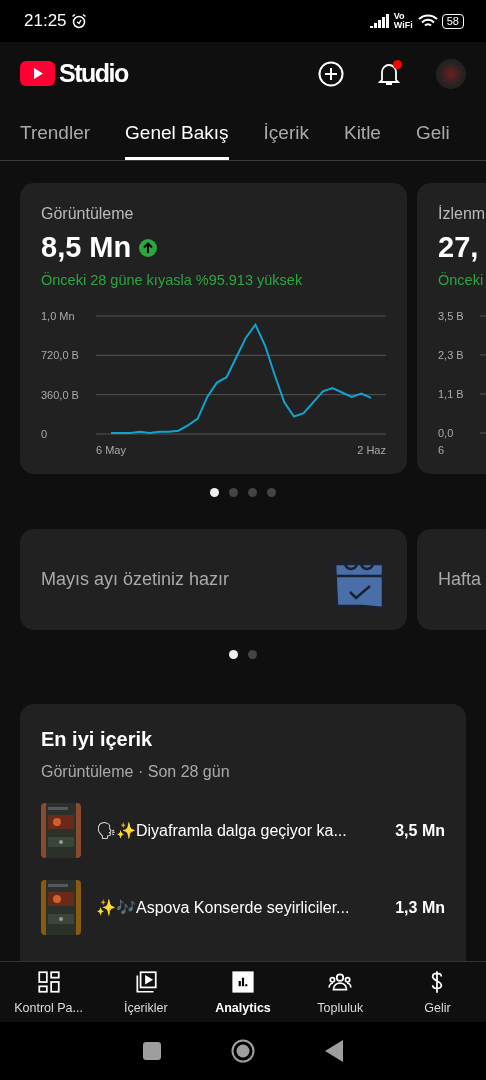 The image size is (486, 1080). What do you see at coordinates (136, 772) in the screenshot?
I see `section-subtitle: Görüntüleme · Son 28 gün` at bounding box center [136, 772].